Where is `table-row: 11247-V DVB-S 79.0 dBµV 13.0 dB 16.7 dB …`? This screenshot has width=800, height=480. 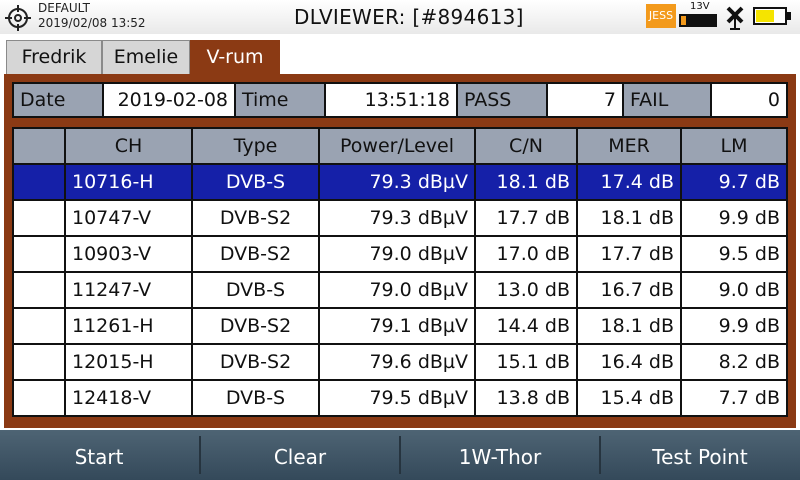
table-row: 11247-V DVB-S 79.0 dBµV 13.0 dB 16.7 dB … is located at coordinates (400, 290).